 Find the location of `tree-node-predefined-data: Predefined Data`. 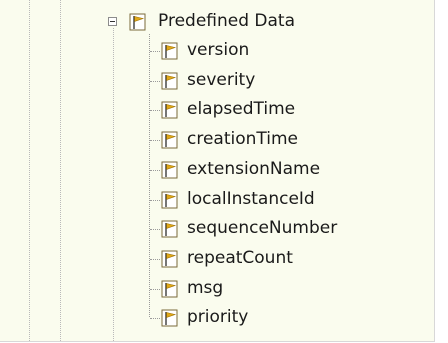

tree-node-predefined-data: Predefined Data is located at coordinates (217, 22).